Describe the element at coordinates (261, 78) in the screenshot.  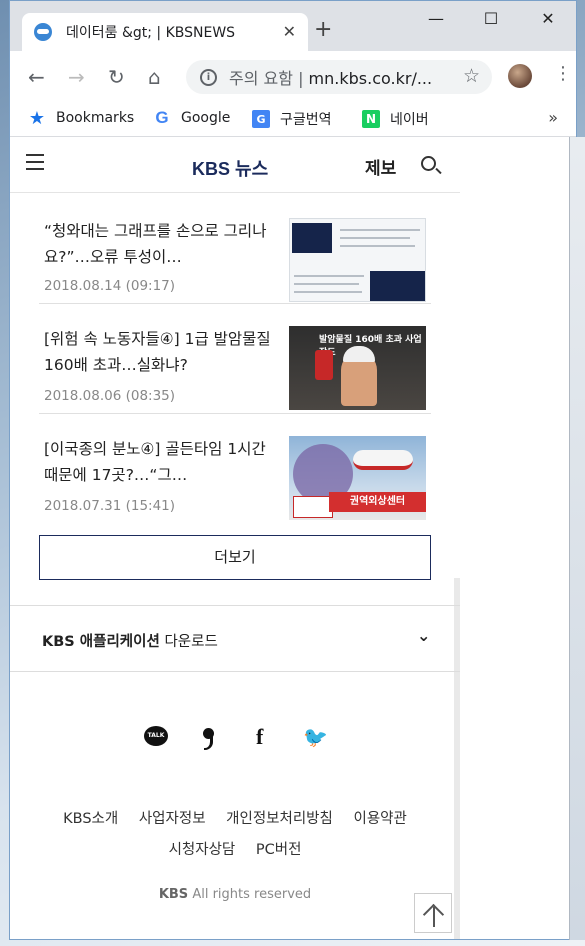
I see `security-text: 주의 요함` at that location.